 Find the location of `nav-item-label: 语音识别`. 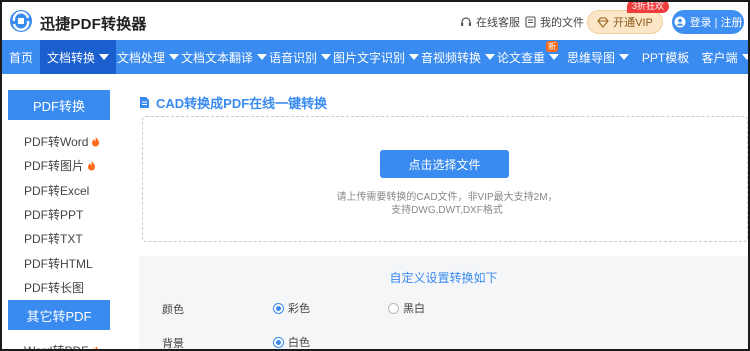

nav-item-label: 语音识别 is located at coordinates (293, 57).